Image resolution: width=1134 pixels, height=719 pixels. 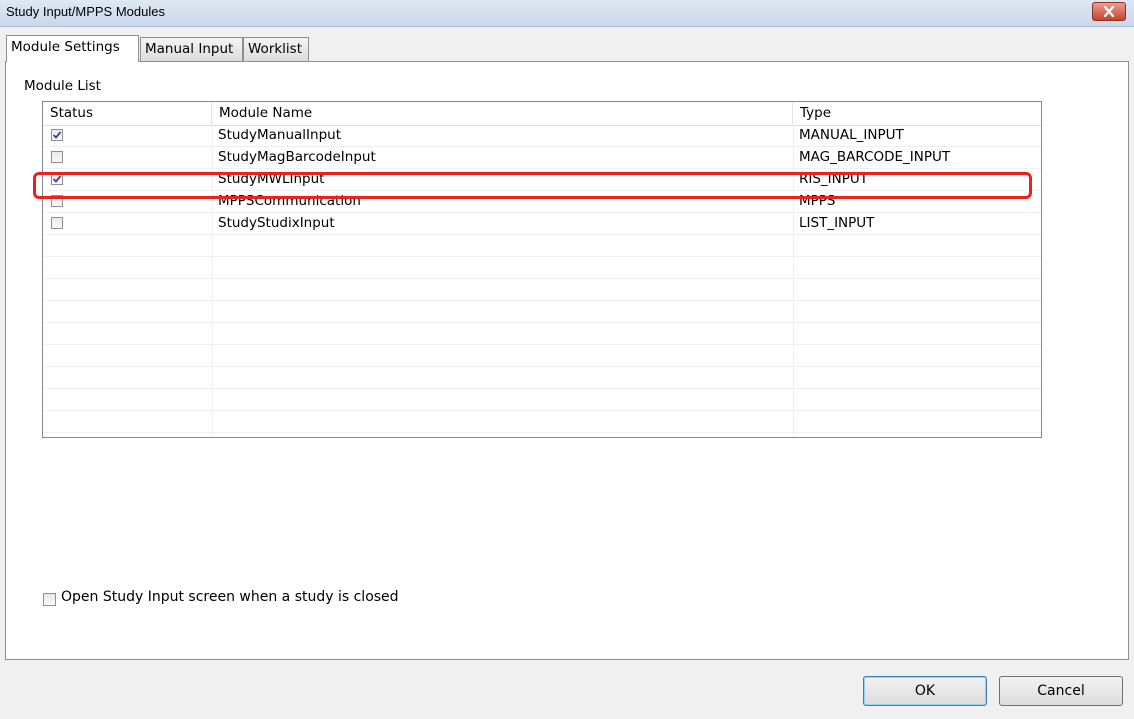 What do you see at coordinates (49, 599) in the screenshot?
I see `open-study-input-checkbox` at bounding box center [49, 599].